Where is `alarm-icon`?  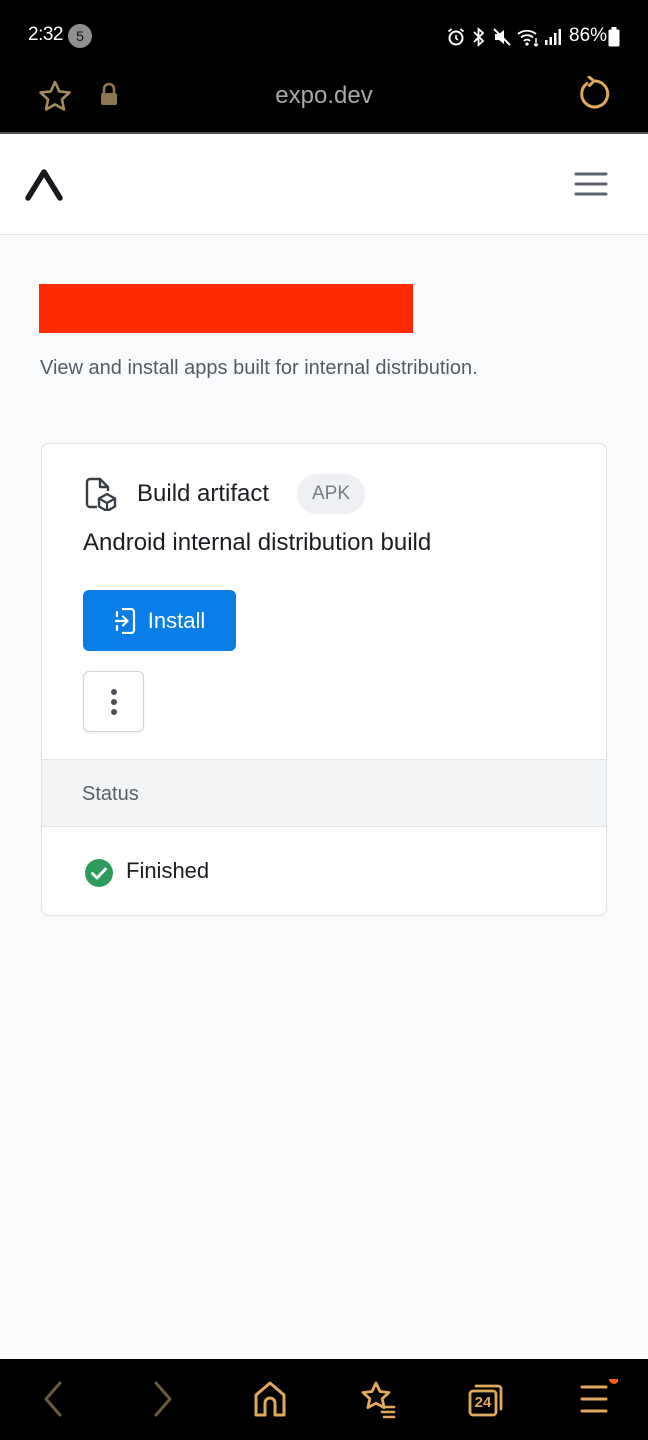
alarm-icon is located at coordinates (456, 37).